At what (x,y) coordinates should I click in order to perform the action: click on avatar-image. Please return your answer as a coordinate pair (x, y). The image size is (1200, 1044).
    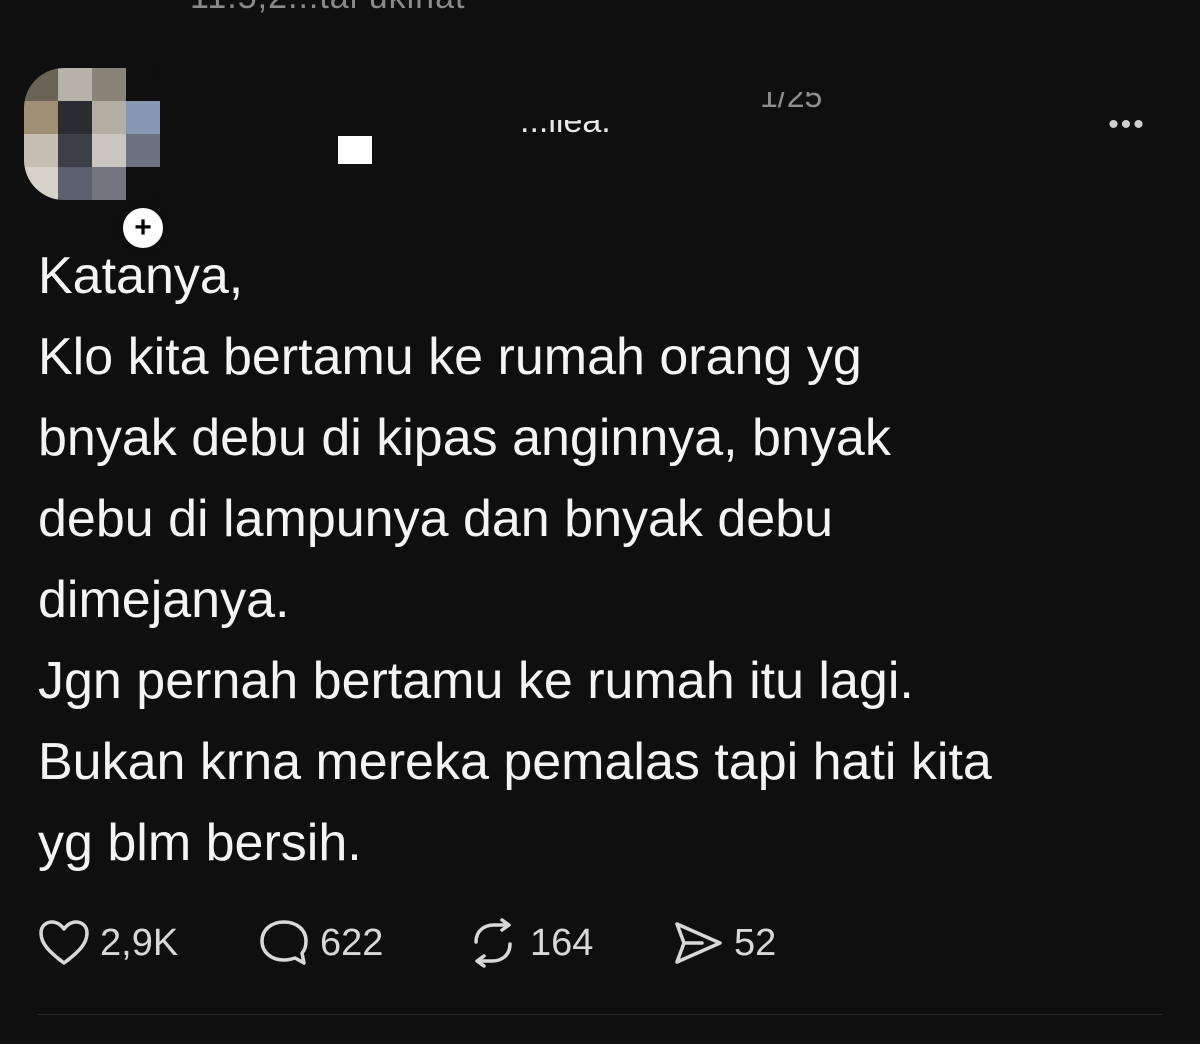
    Looking at the image, I should click on (92, 134).